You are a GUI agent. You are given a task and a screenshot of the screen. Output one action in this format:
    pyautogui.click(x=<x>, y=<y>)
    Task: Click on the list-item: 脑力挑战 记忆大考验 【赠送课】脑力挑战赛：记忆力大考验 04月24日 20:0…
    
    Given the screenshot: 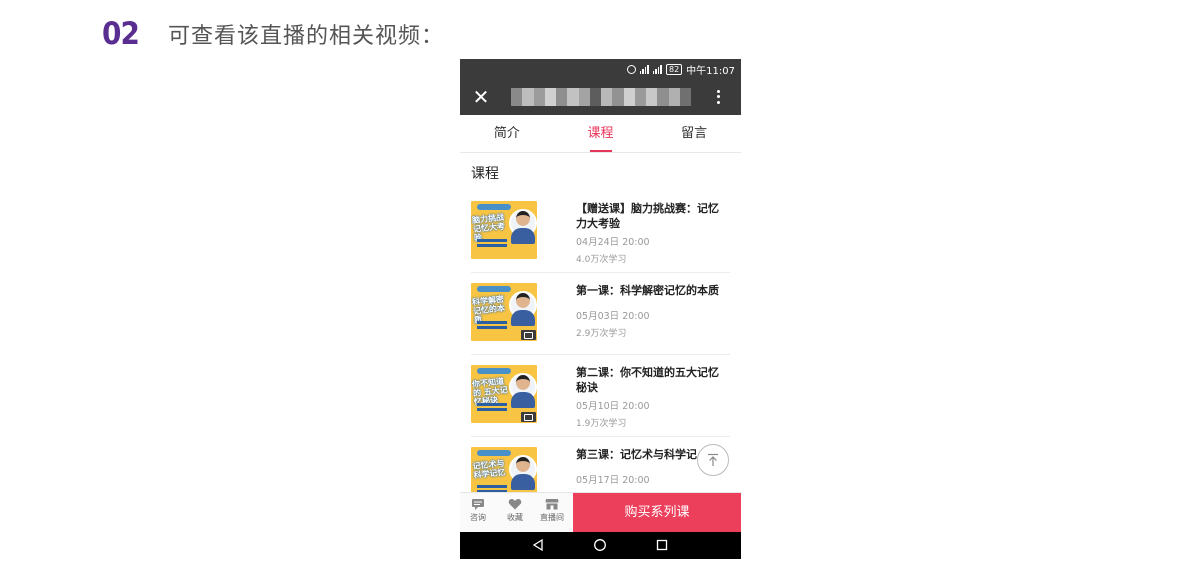 What is the action you would take?
    pyautogui.click(x=600, y=232)
    